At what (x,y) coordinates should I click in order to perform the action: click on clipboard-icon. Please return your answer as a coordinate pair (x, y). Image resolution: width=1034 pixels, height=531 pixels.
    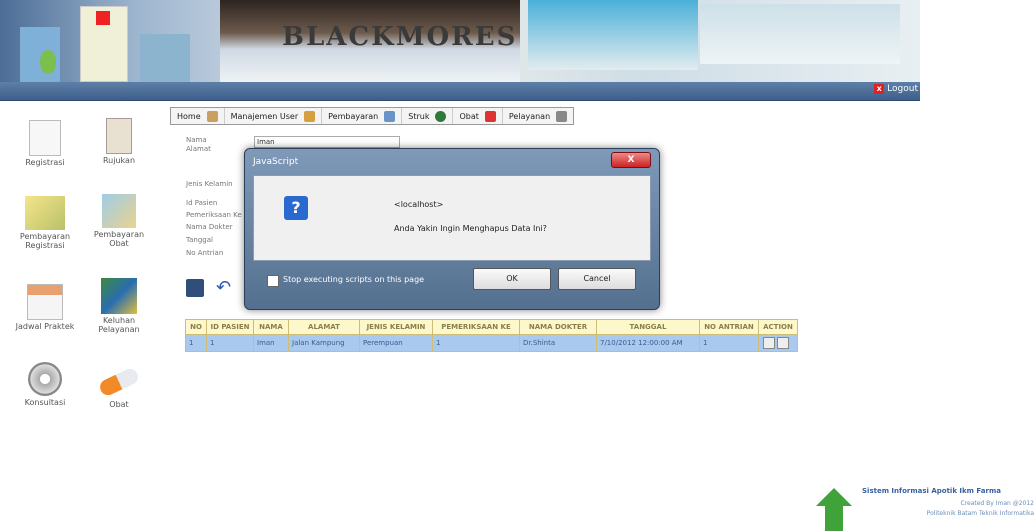
    Looking at the image, I should click on (119, 136).